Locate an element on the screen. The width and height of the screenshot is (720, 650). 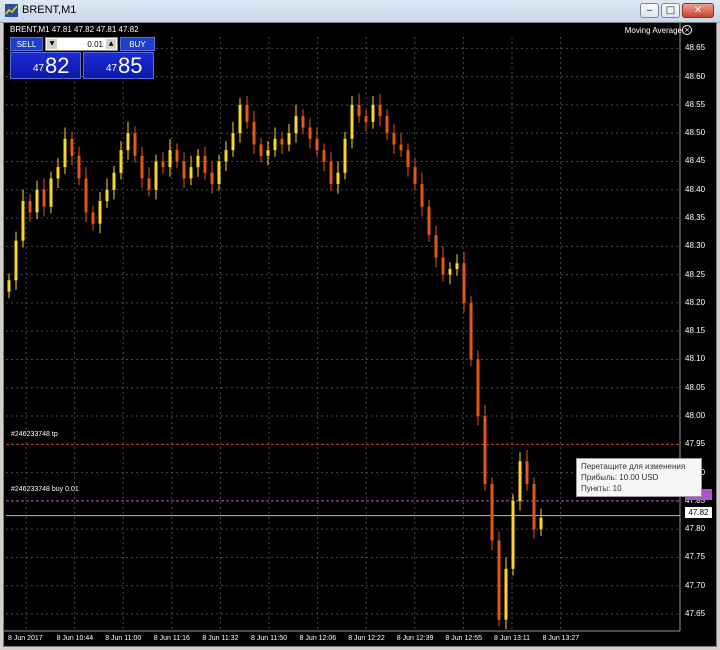
price-tick-label: 48.05 is located at coordinates (695, 387).